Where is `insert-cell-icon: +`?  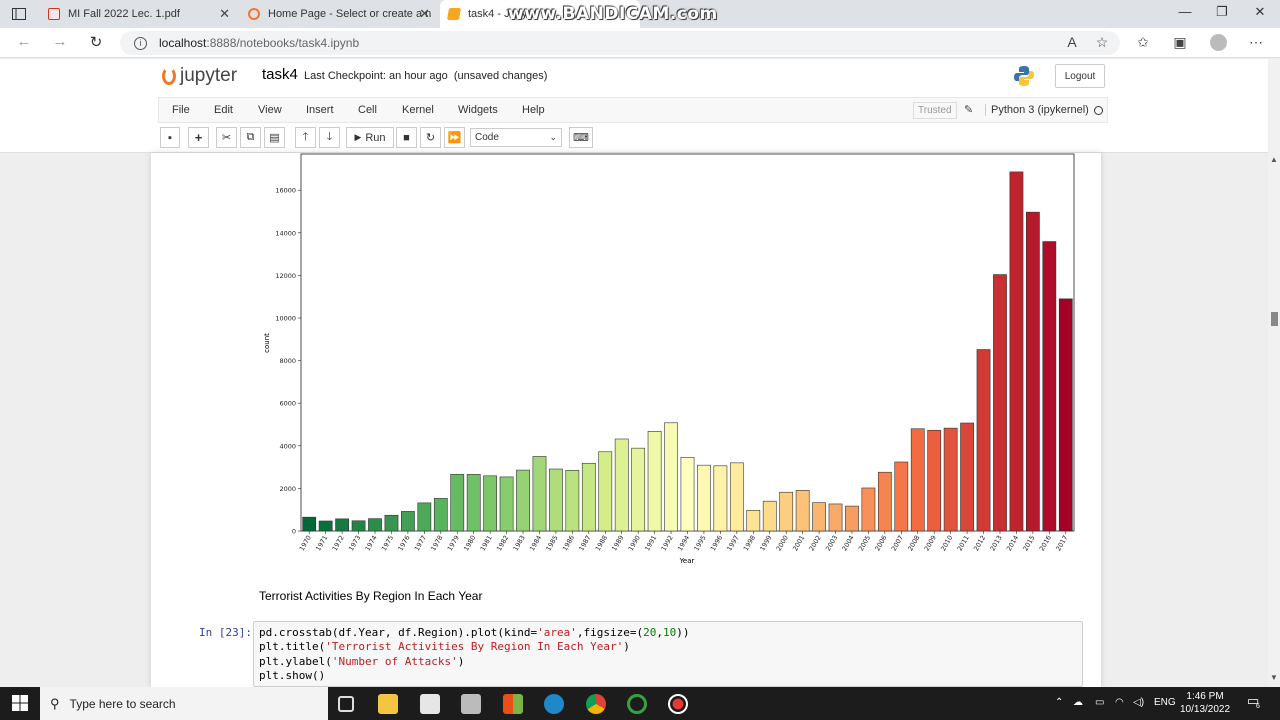
insert-cell-icon: + is located at coordinates (198, 137).